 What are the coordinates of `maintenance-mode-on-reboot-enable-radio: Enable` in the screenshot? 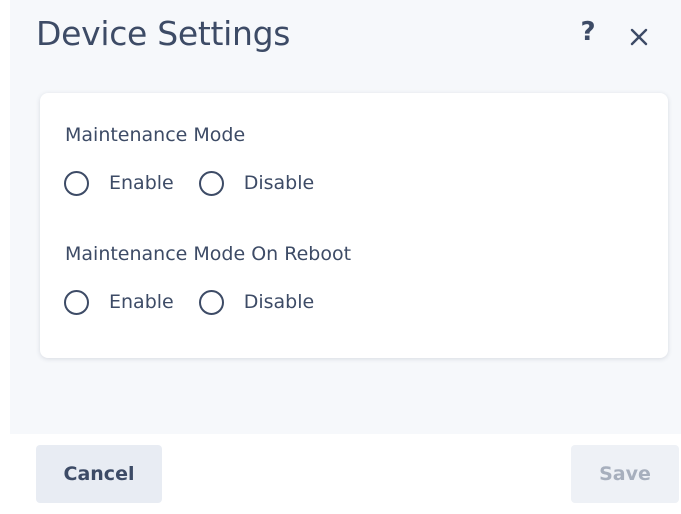 It's located at (119, 302).